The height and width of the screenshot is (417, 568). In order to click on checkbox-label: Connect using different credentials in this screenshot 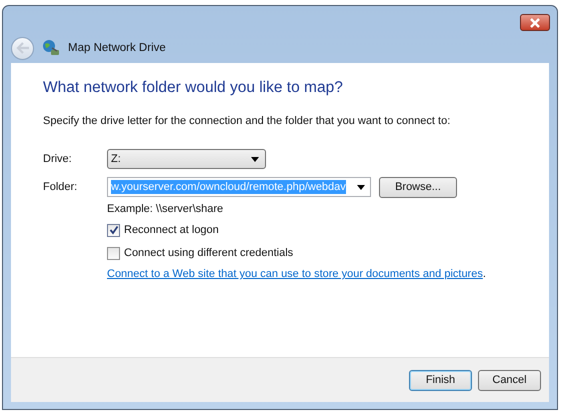, I will do `click(209, 253)`.